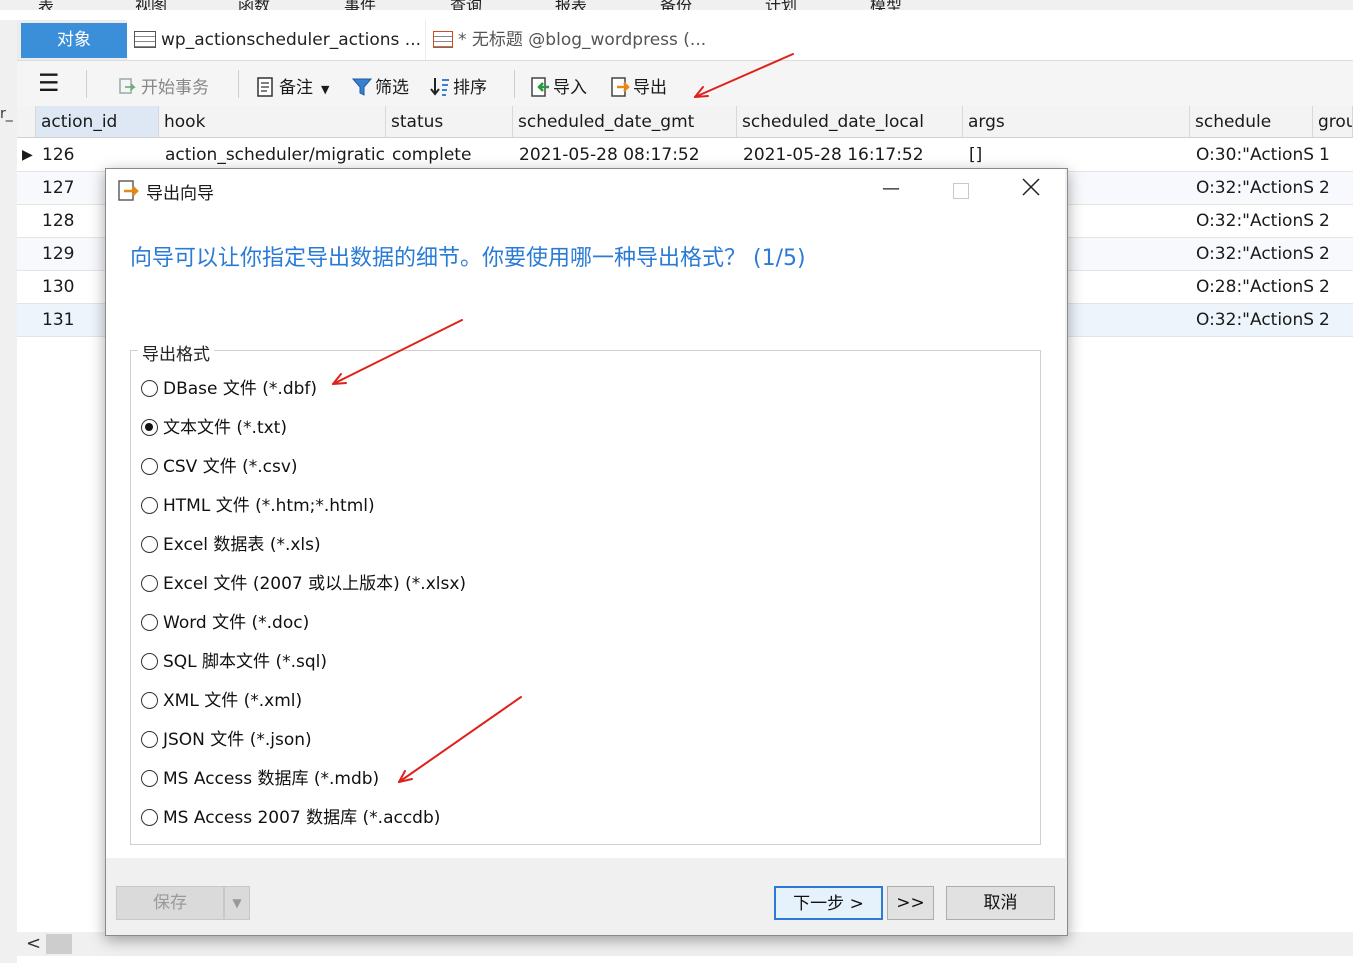  What do you see at coordinates (265, 87) in the screenshot?
I see `memo-icon` at bounding box center [265, 87].